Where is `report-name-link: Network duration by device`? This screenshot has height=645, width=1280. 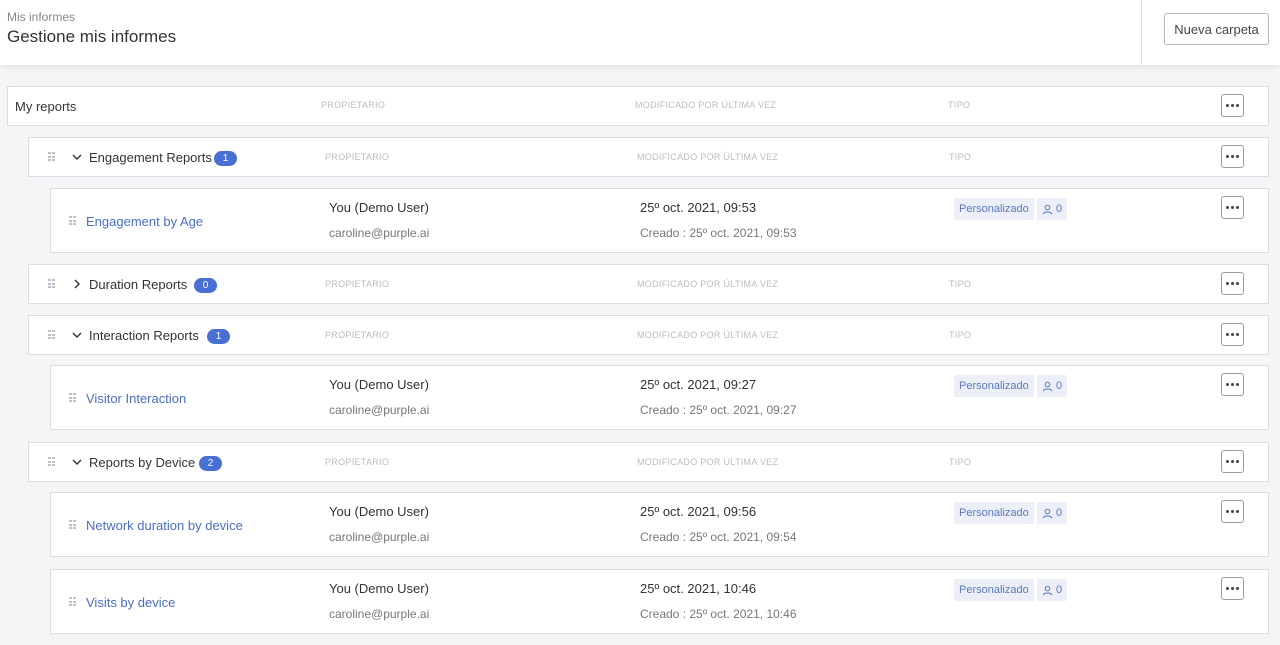 report-name-link: Network duration by device is located at coordinates (164, 525).